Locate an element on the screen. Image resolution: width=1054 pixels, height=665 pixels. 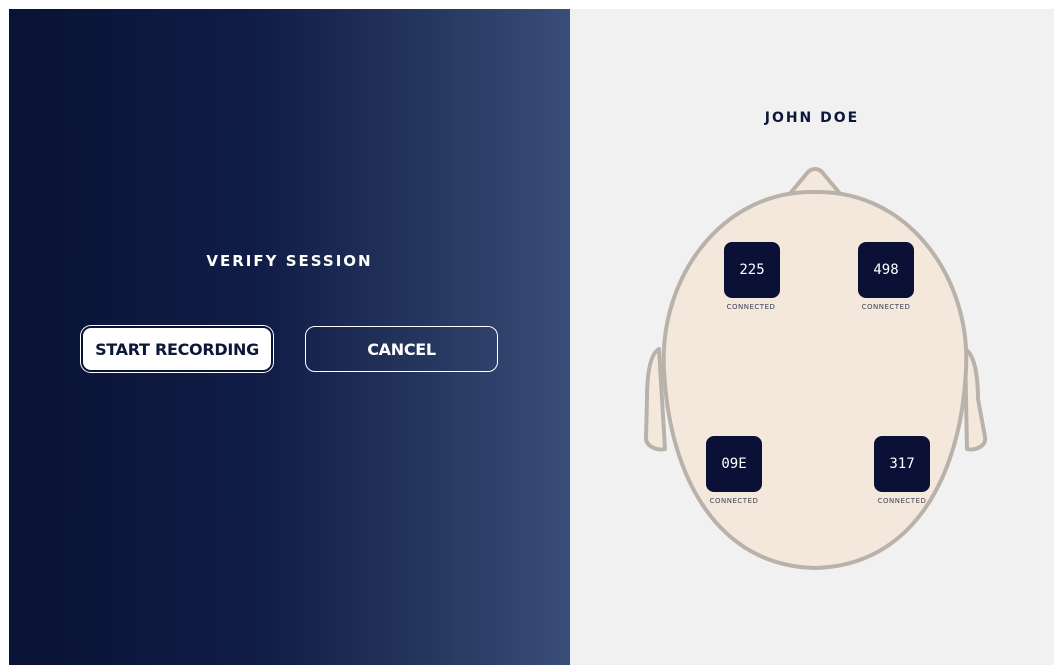
sensor-tile: 09E is located at coordinates (734, 464).